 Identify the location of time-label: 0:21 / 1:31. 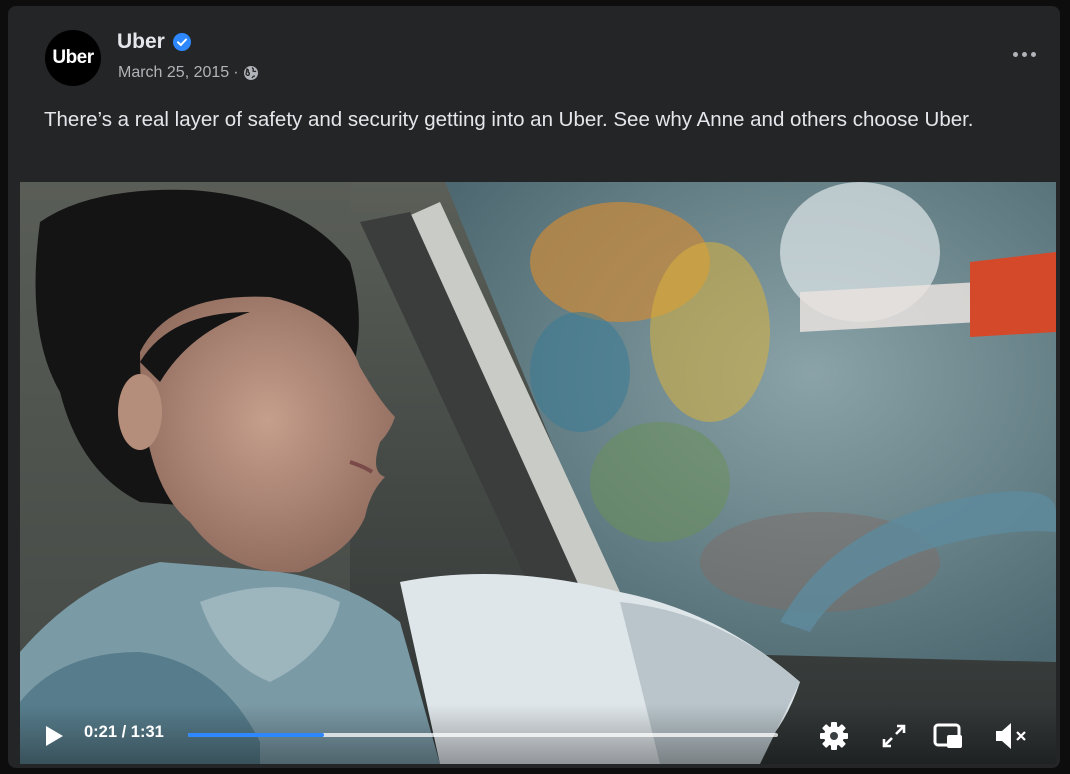
(124, 732).